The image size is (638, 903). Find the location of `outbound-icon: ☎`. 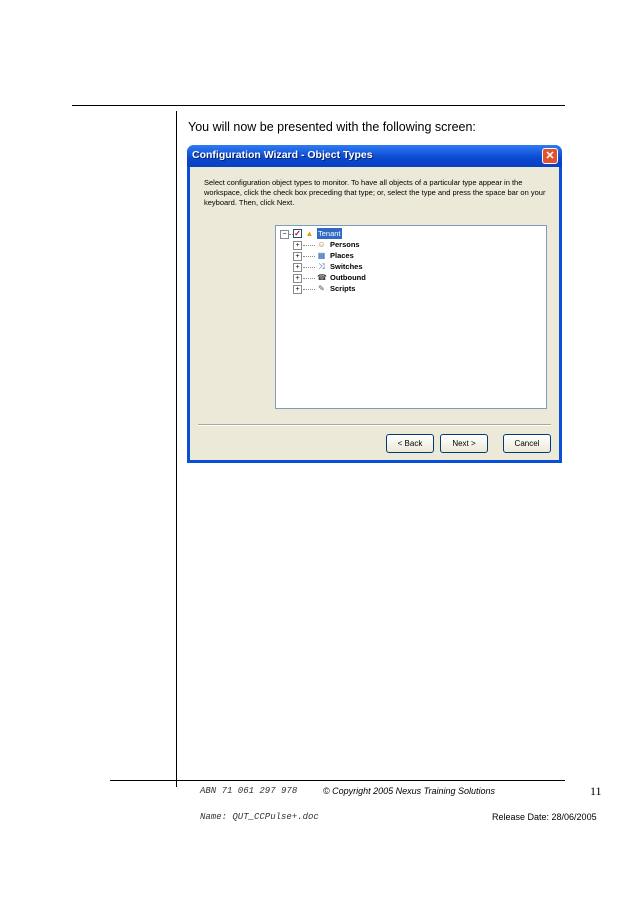

outbound-icon: ☎ is located at coordinates (322, 277).